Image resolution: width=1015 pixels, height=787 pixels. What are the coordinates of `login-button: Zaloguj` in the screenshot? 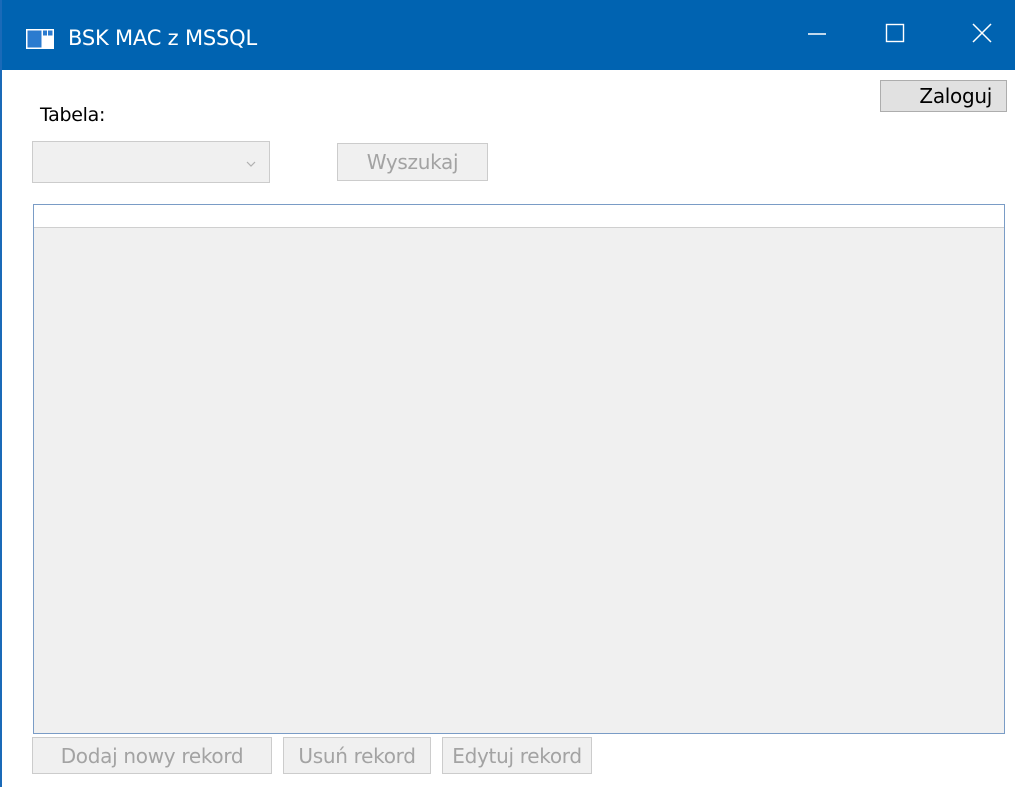 It's located at (943, 96).